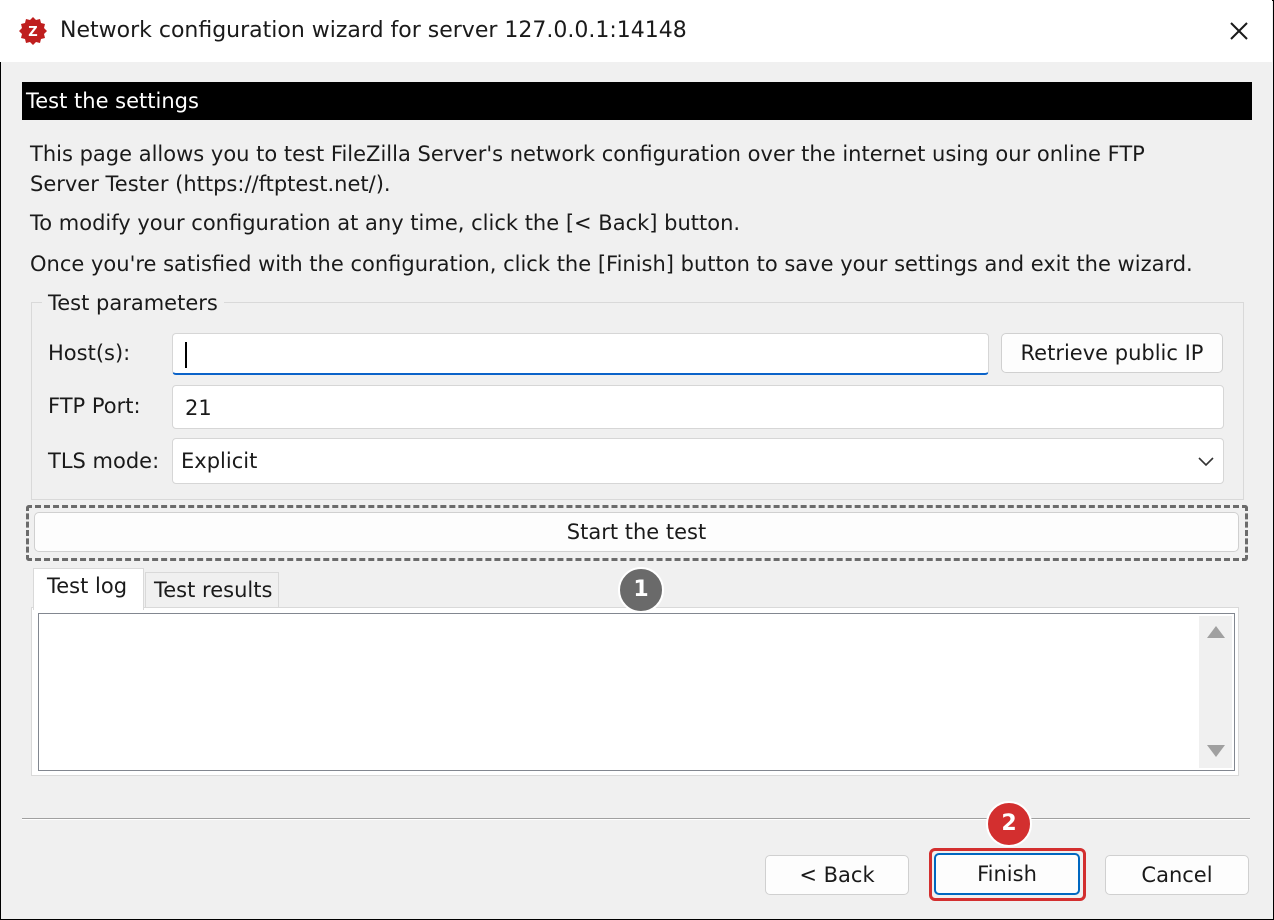 The height and width of the screenshot is (920, 1274). Describe the element at coordinates (88, 589) in the screenshot. I see `tab-test-log: Test log` at that location.